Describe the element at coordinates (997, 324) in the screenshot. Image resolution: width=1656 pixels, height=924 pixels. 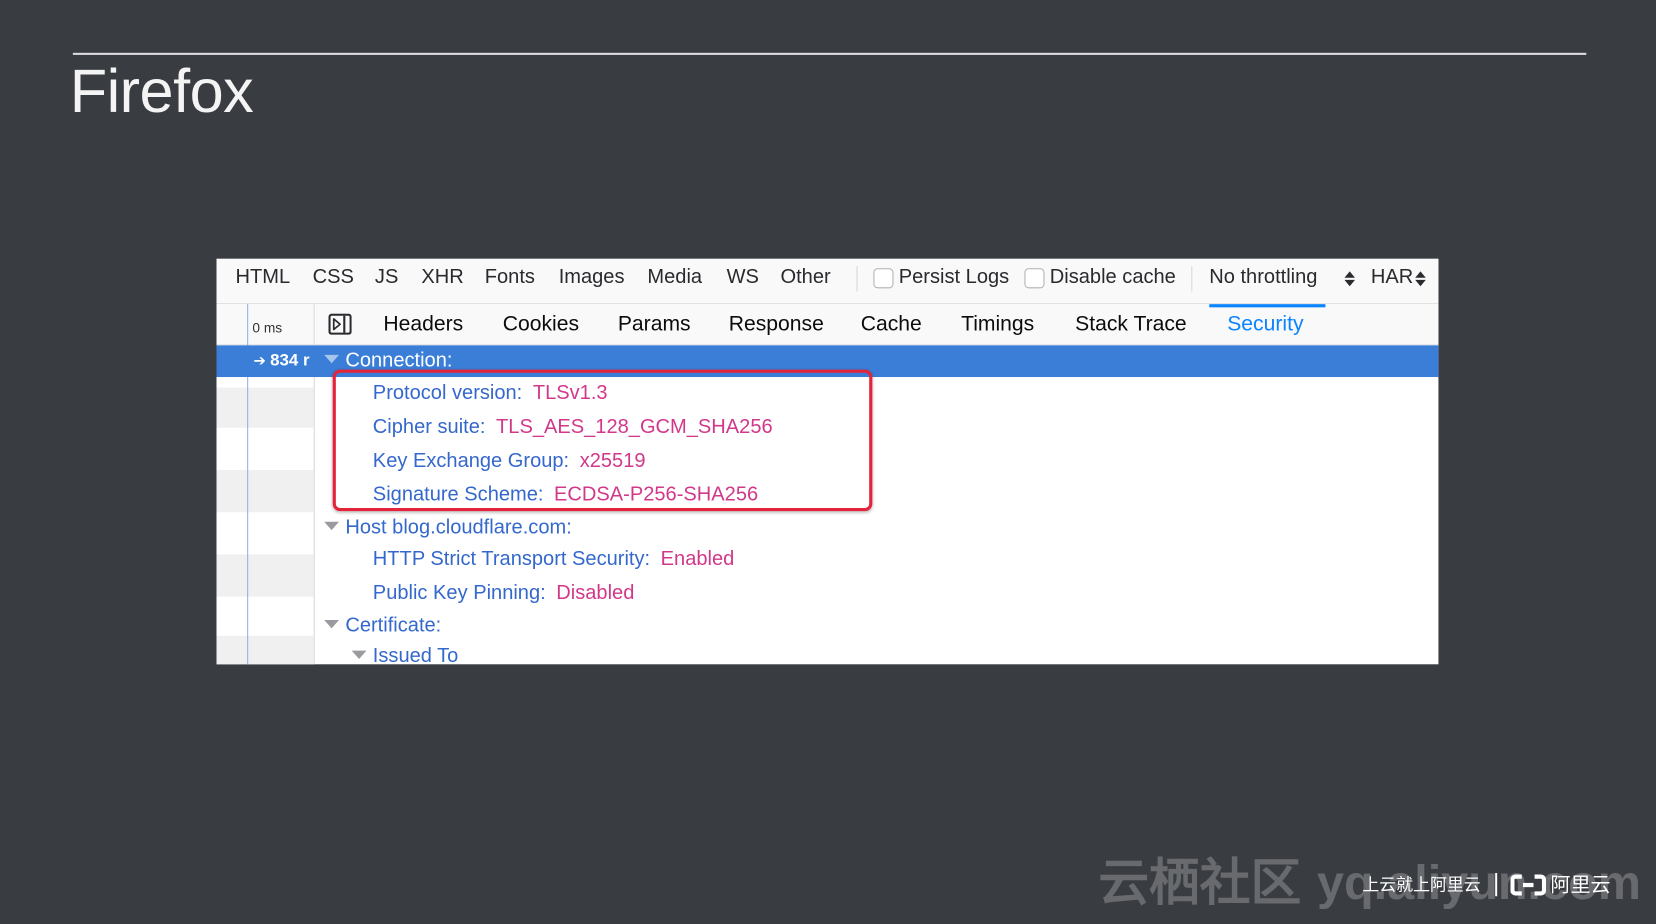
I see `tab-timings: Timings` at that location.